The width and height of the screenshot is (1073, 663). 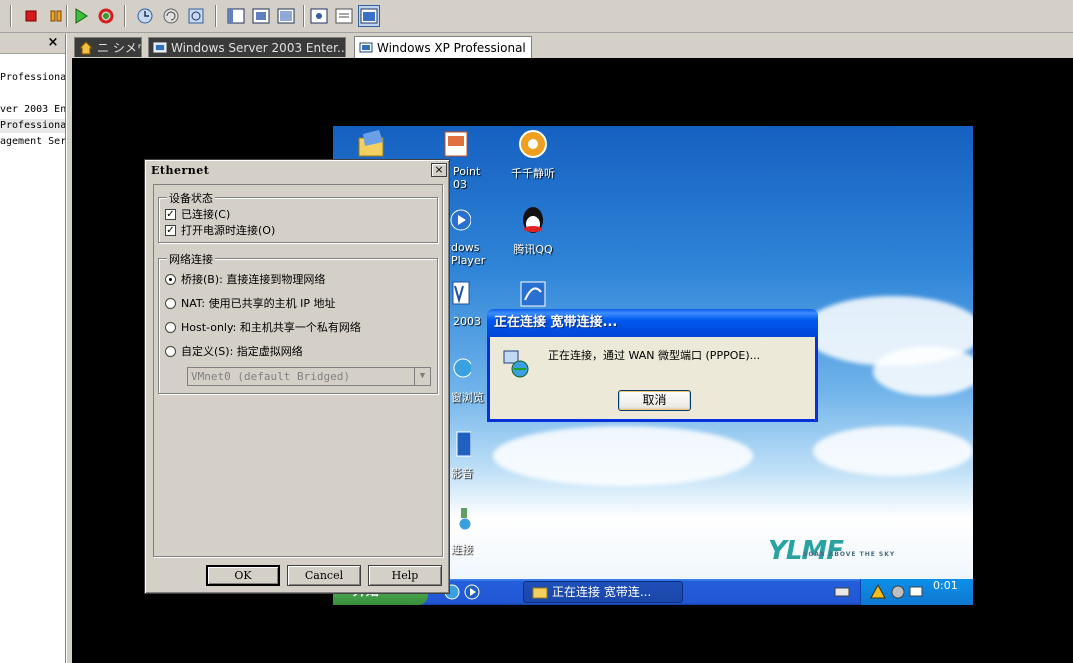 I want to click on ok-button: OK, so click(x=243, y=575).